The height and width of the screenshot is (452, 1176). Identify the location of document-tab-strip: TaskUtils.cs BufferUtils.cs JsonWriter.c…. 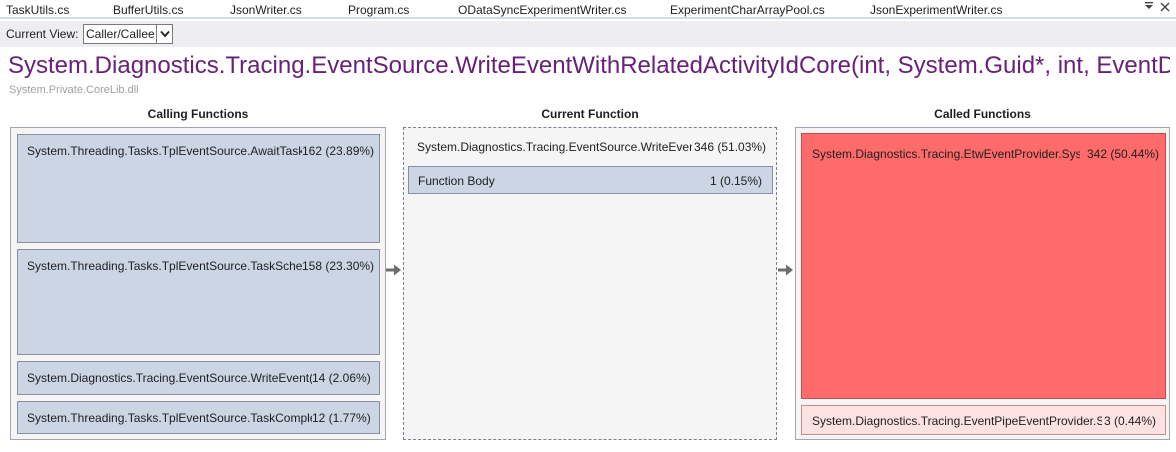
(588, 9).